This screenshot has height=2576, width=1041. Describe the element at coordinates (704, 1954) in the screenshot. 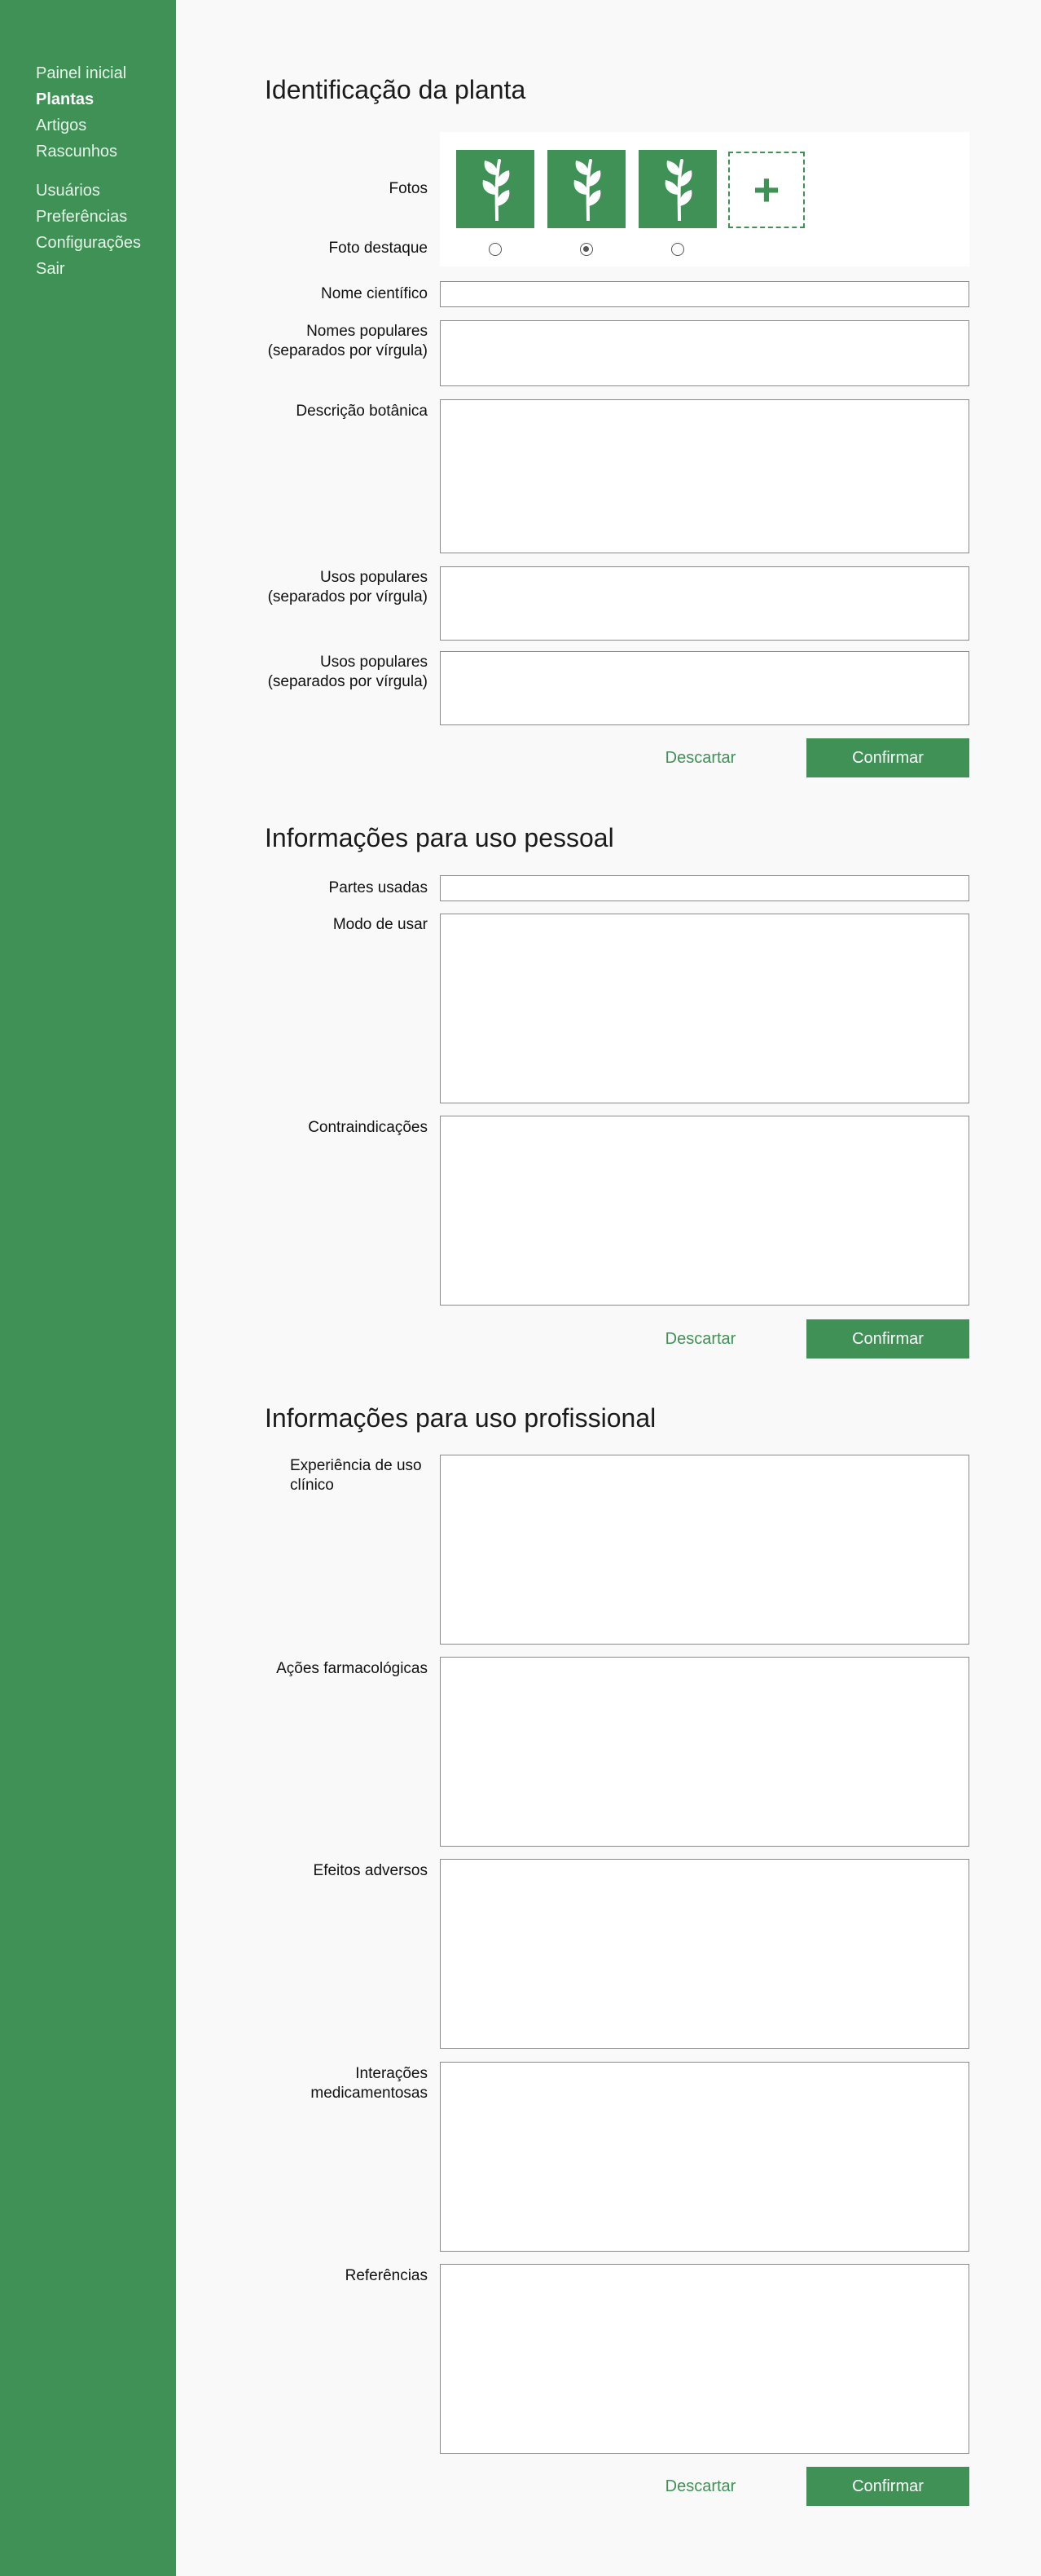

I see `adverse-effects-input` at that location.